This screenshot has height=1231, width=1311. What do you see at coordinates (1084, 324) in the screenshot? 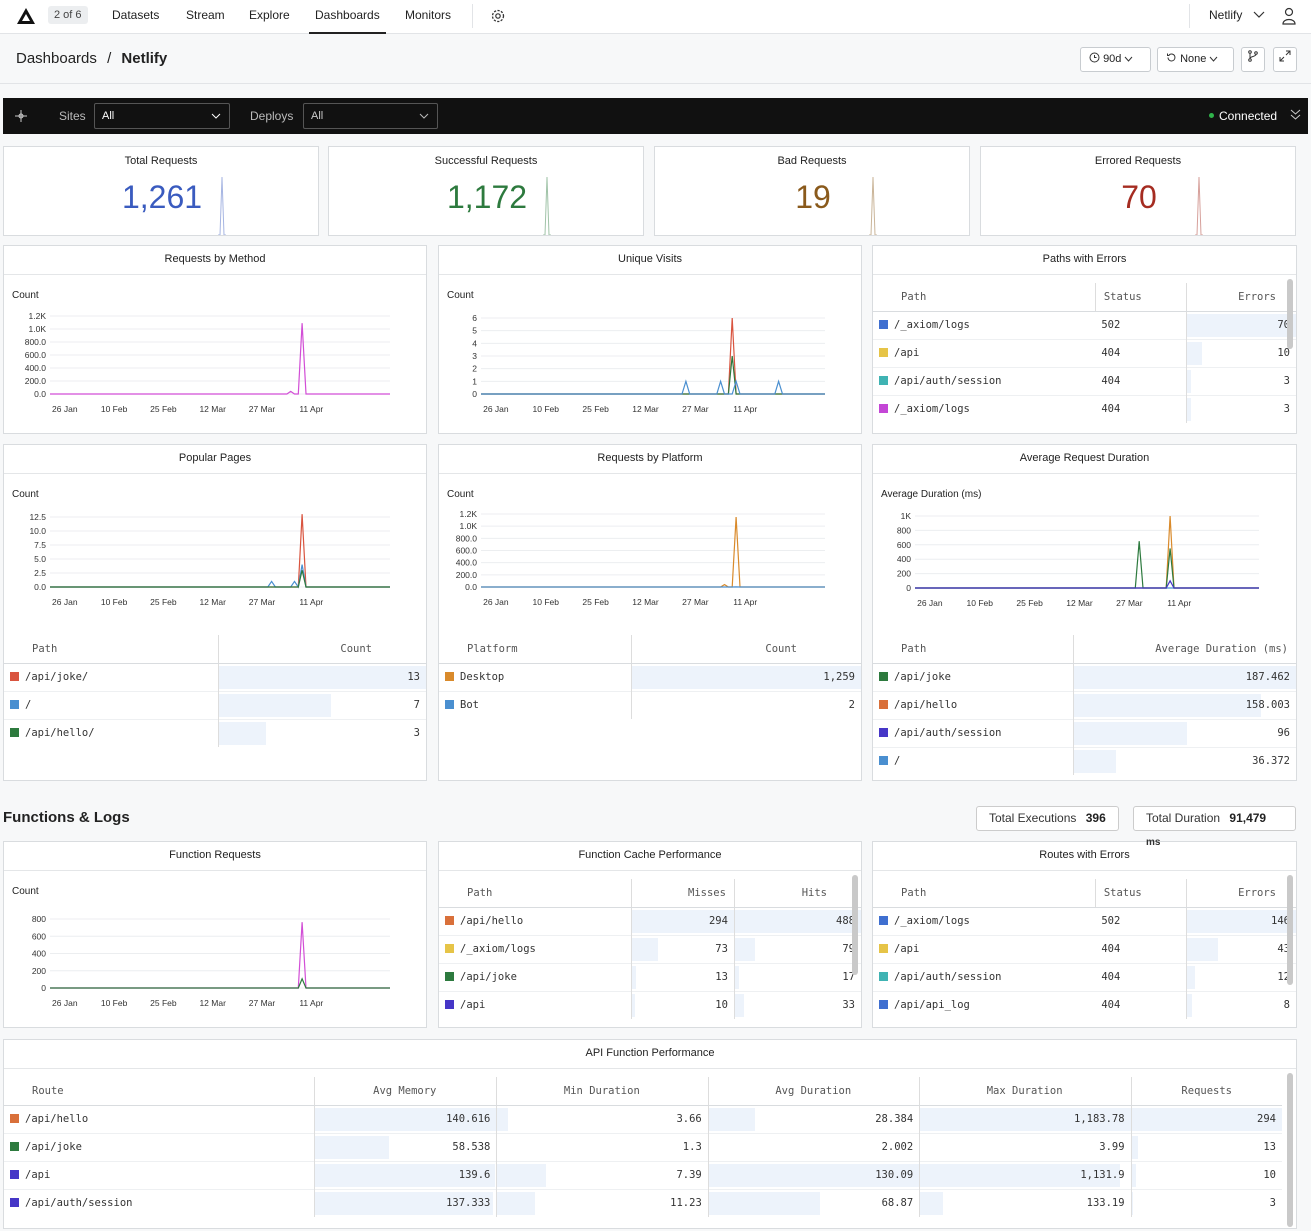
I see `table-row: /_axiom/logs 502 70` at bounding box center [1084, 324].